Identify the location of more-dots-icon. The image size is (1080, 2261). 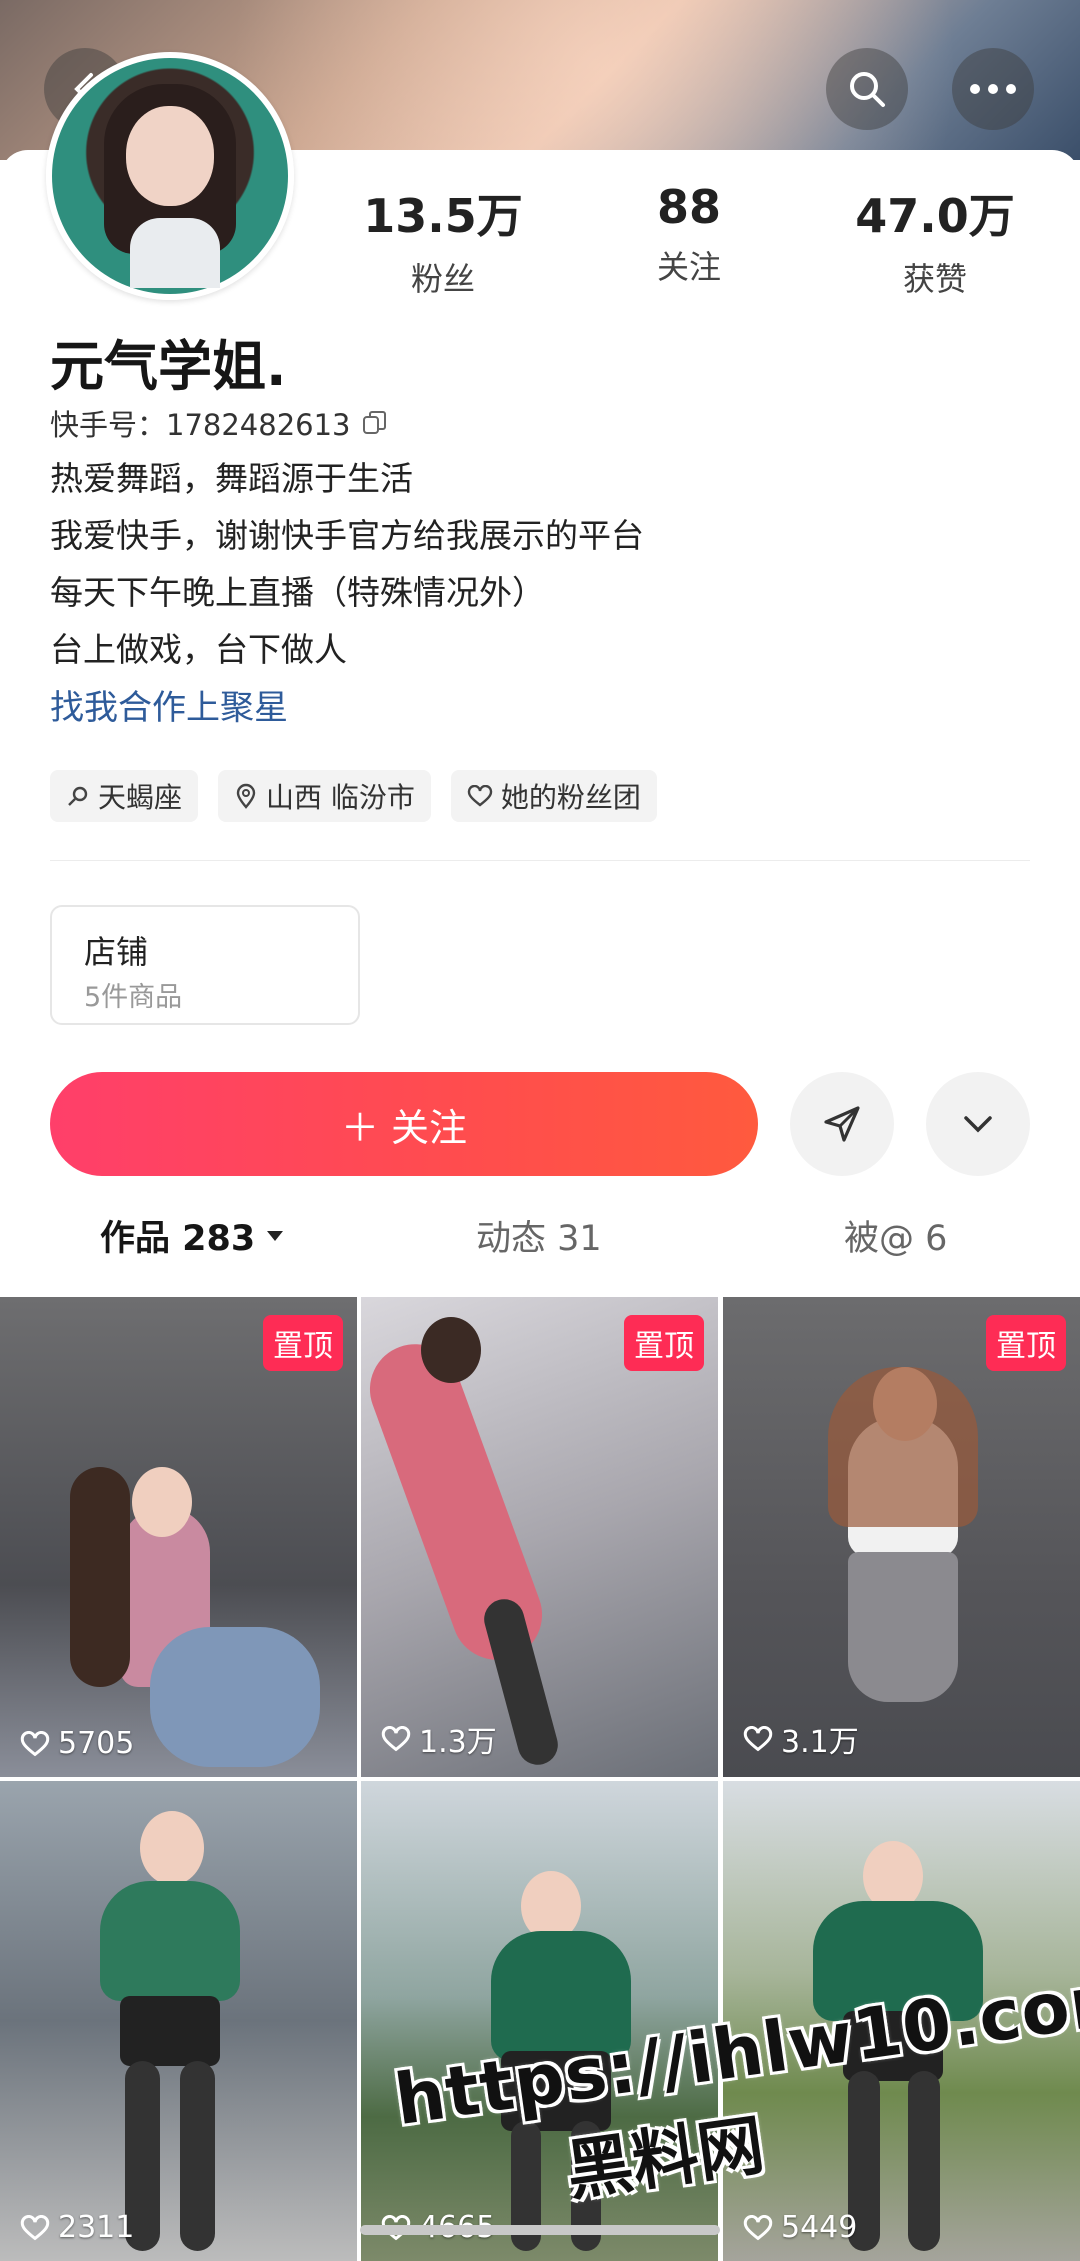
(993, 89).